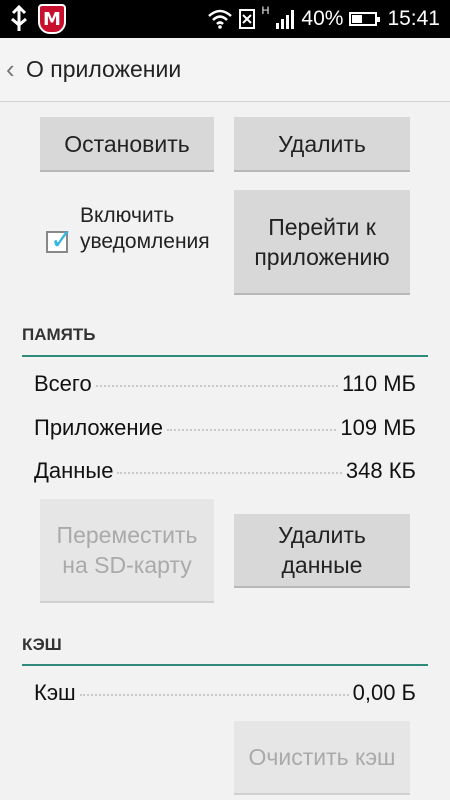 This screenshot has height=800, width=450. I want to click on battery-percent: 40%, so click(322, 18).